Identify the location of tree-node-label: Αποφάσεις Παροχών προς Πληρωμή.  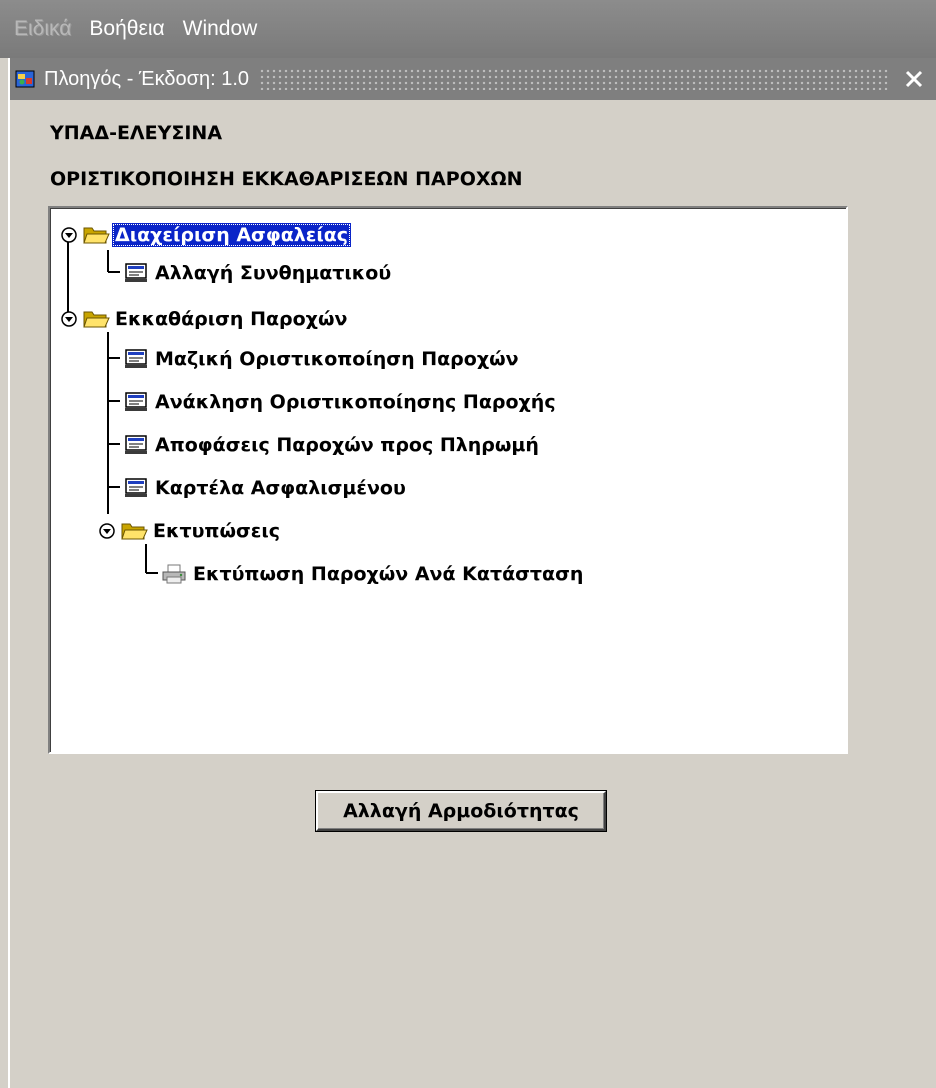
(347, 445).